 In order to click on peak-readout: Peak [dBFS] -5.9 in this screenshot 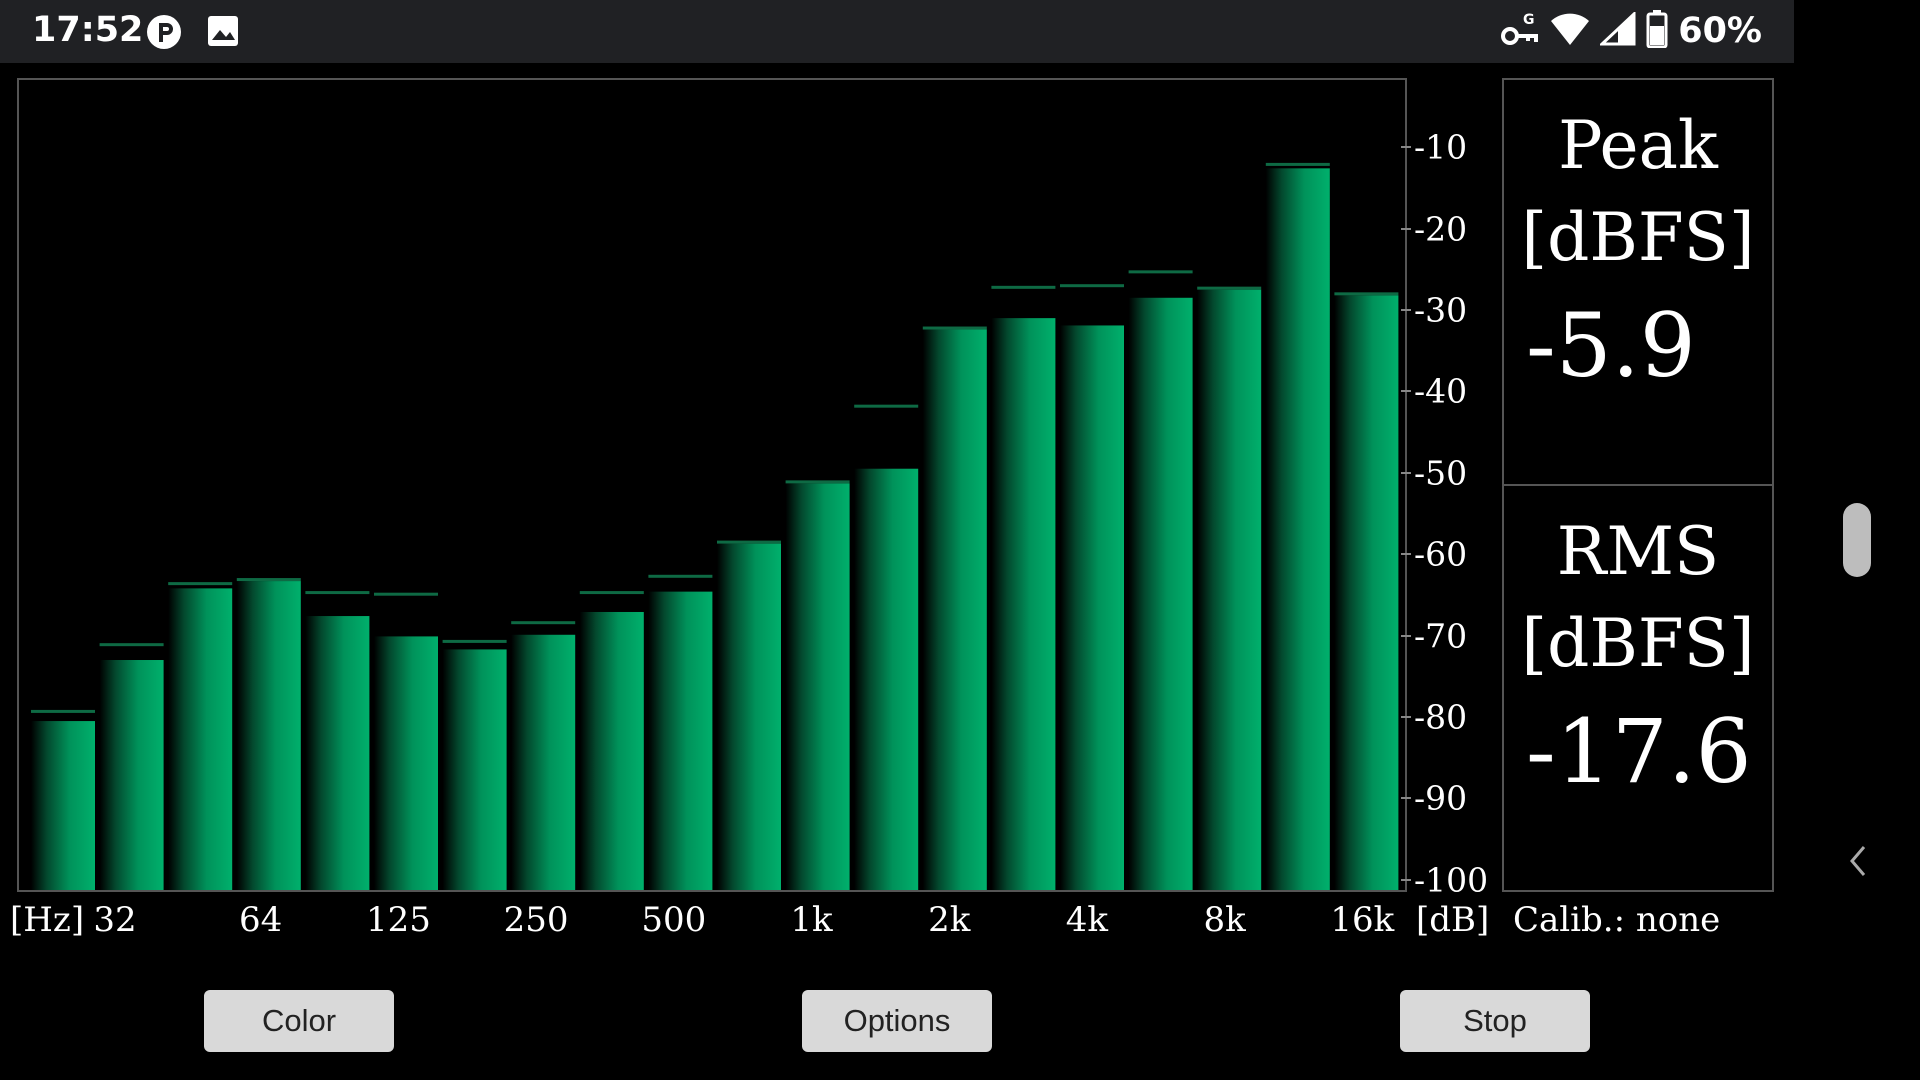, I will do `click(1638, 282)`.